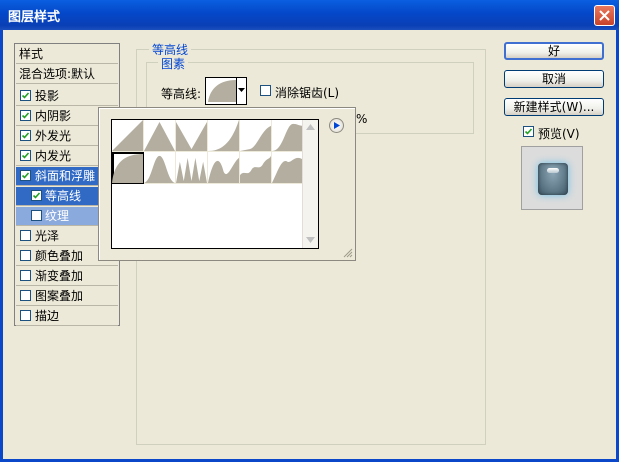  I want to click on linear-contour-icon, so click(127, 135).